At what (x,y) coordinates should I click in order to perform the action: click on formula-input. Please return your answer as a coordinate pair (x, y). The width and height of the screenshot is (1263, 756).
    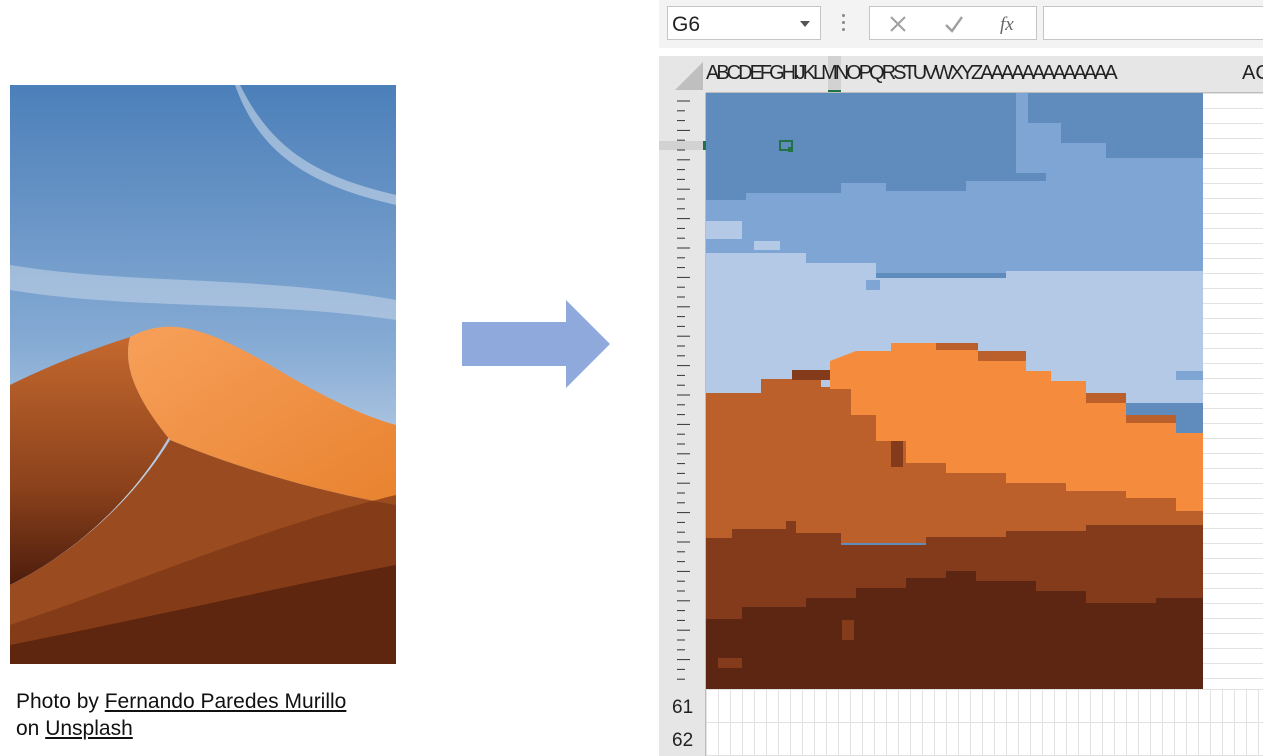
    Looking at the image, I should click on (1153, 23).